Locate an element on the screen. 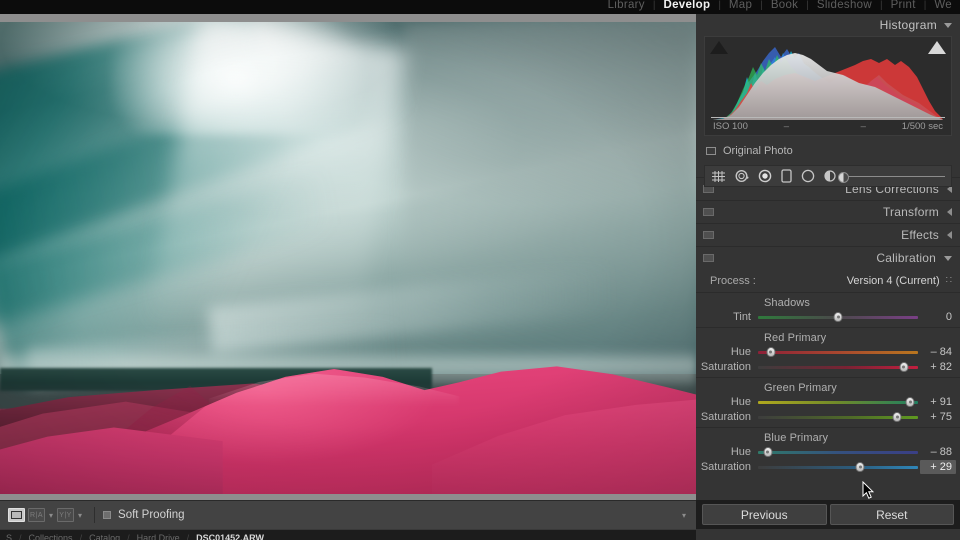 Image resolution: width=960 pixels, height=540 pixels. crop-overlay-icon is located at coordinates (718, 176).